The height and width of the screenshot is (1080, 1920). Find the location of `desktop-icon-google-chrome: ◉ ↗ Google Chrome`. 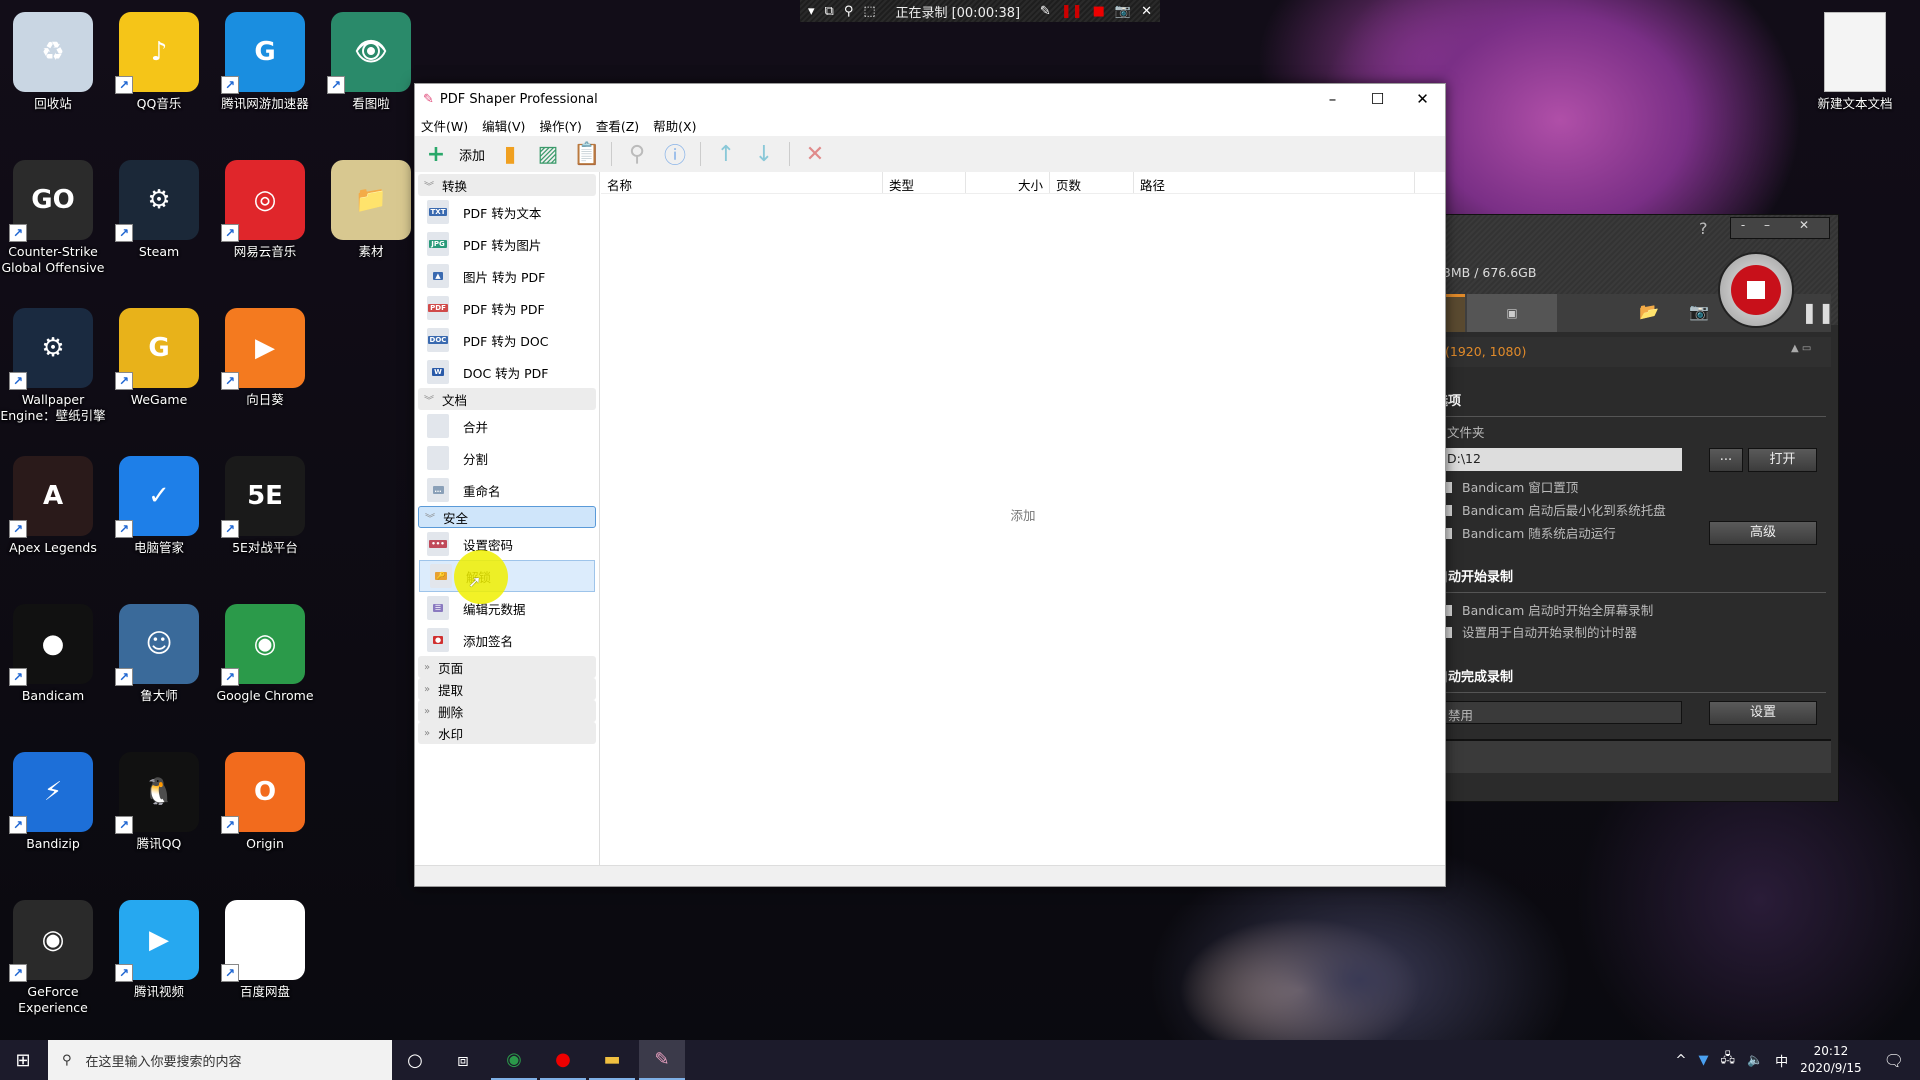

desktop-icon-google-chrome: ◉ ↗ Google Chrome is located at coordinates (265, 654).